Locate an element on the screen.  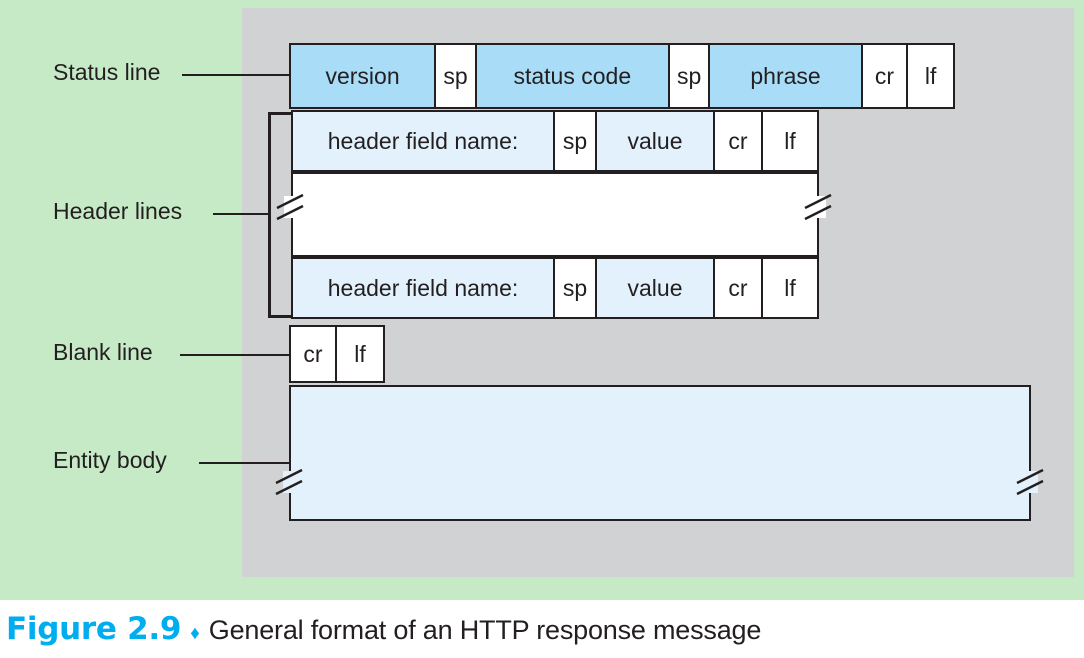
entity-body-box is located at coordinates (660, 453).